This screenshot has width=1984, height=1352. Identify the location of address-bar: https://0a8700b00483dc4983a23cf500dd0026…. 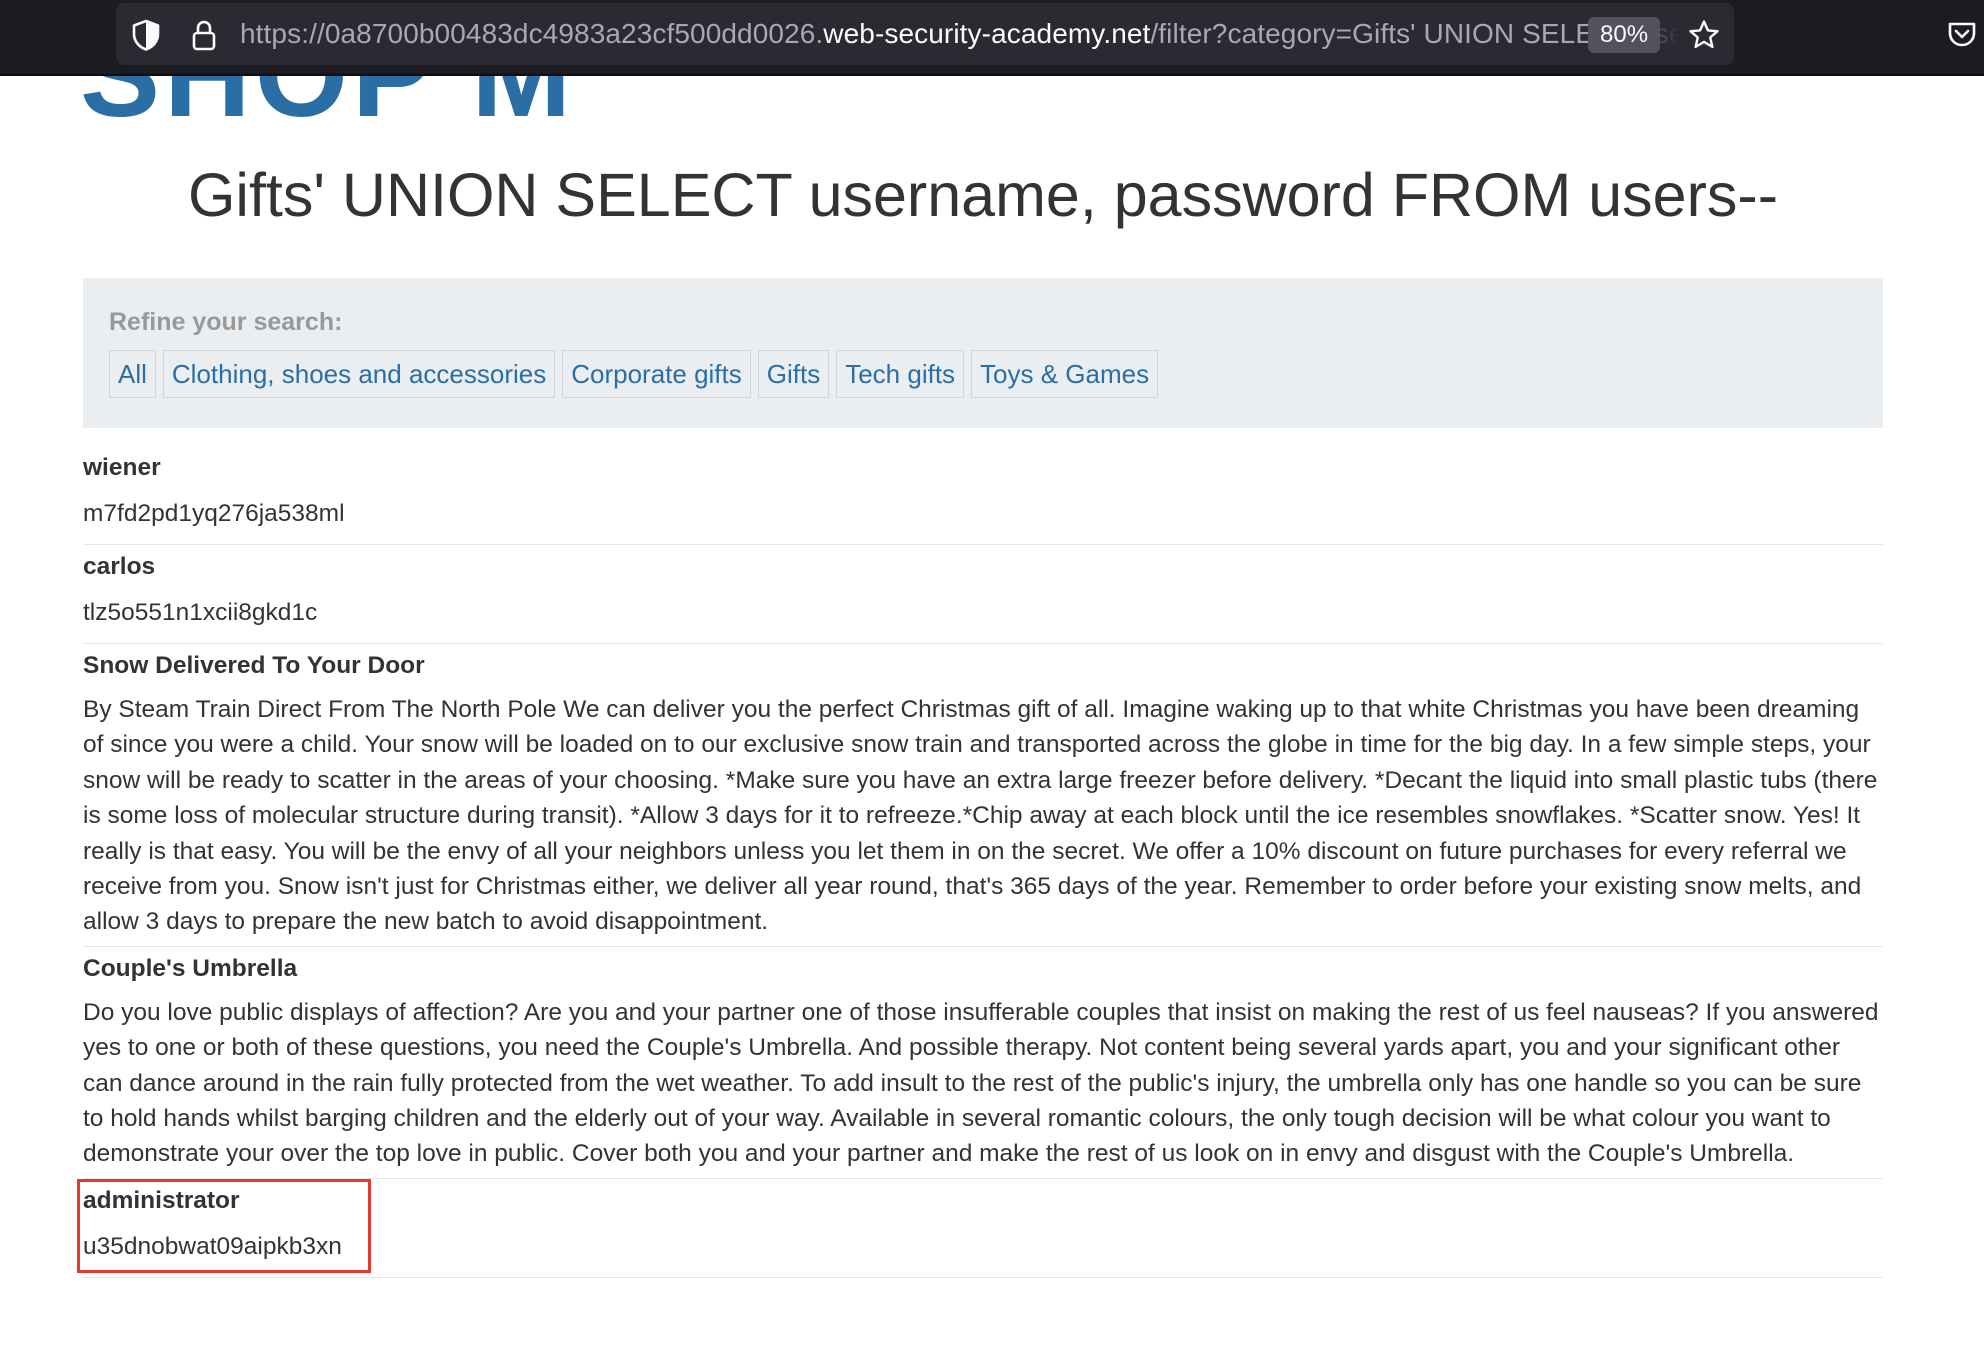
(925, 34).